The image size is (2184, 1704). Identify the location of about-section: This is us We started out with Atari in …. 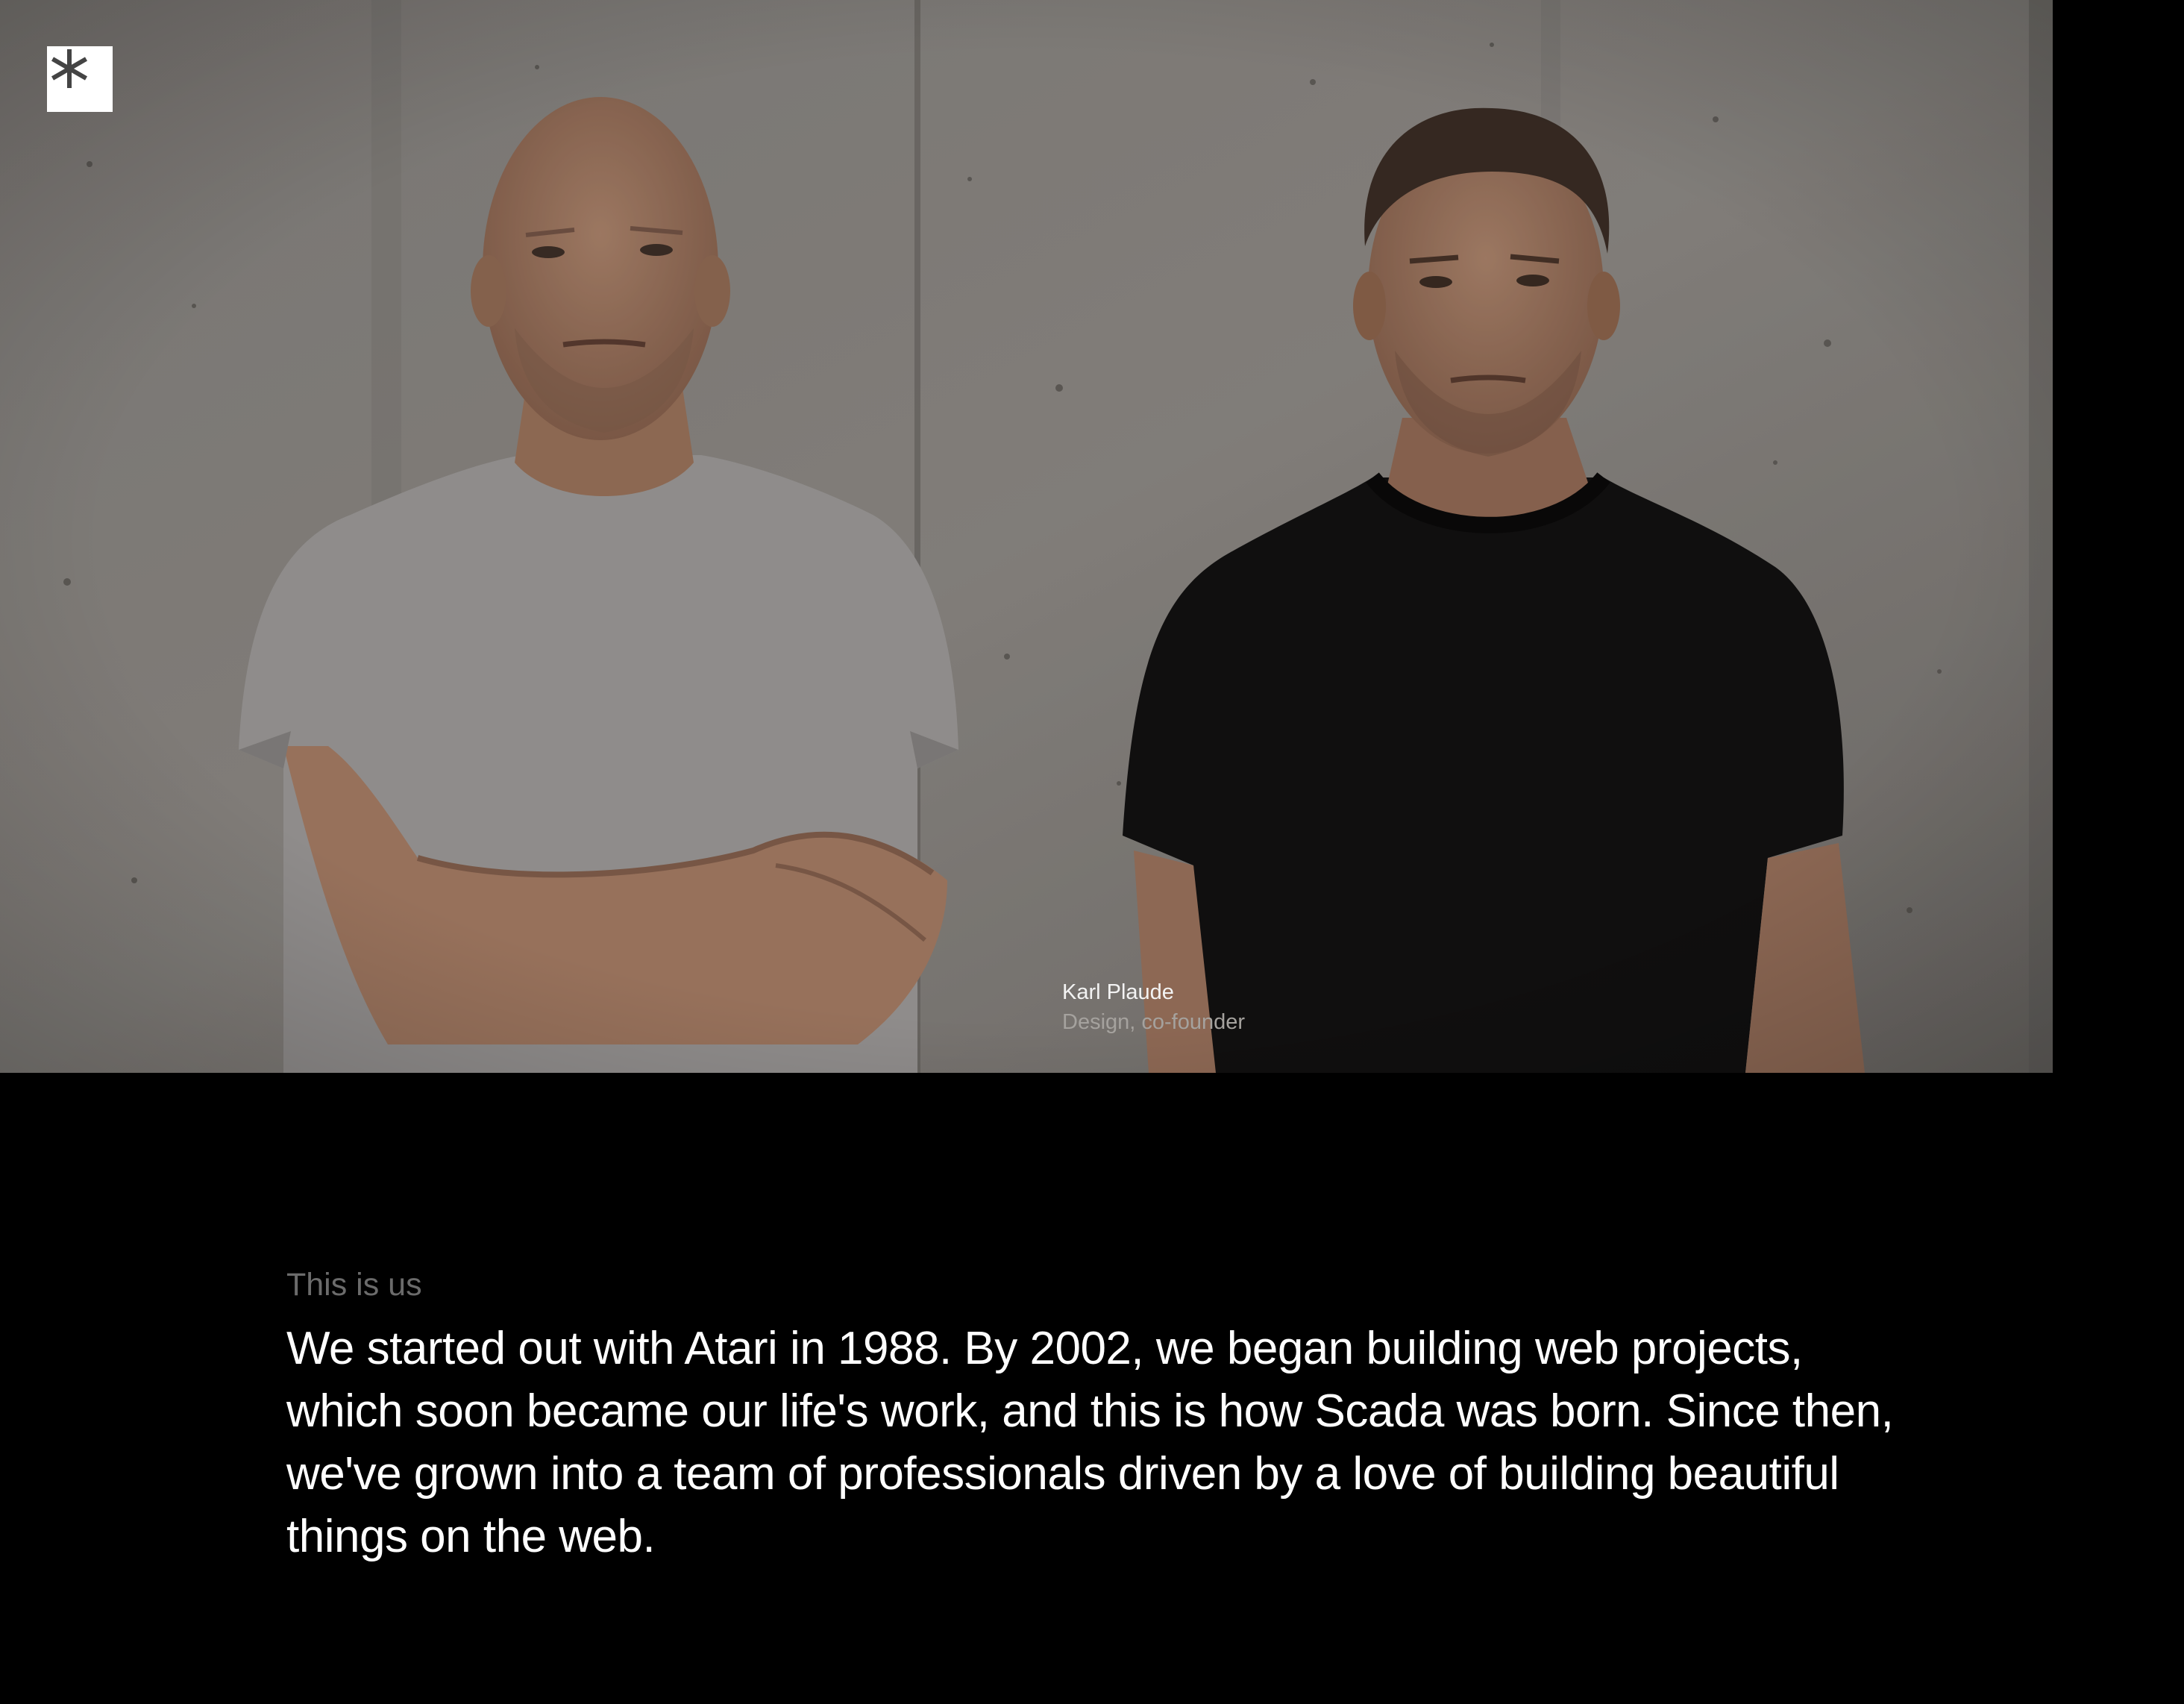
(1106, 1415).